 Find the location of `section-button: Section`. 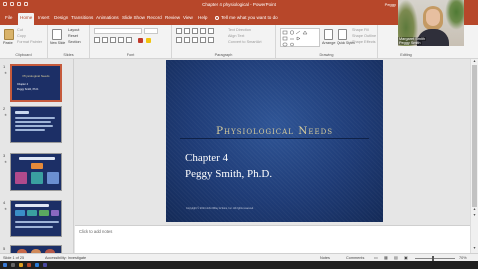

section-button: Section is located at coordinates (74, 42).